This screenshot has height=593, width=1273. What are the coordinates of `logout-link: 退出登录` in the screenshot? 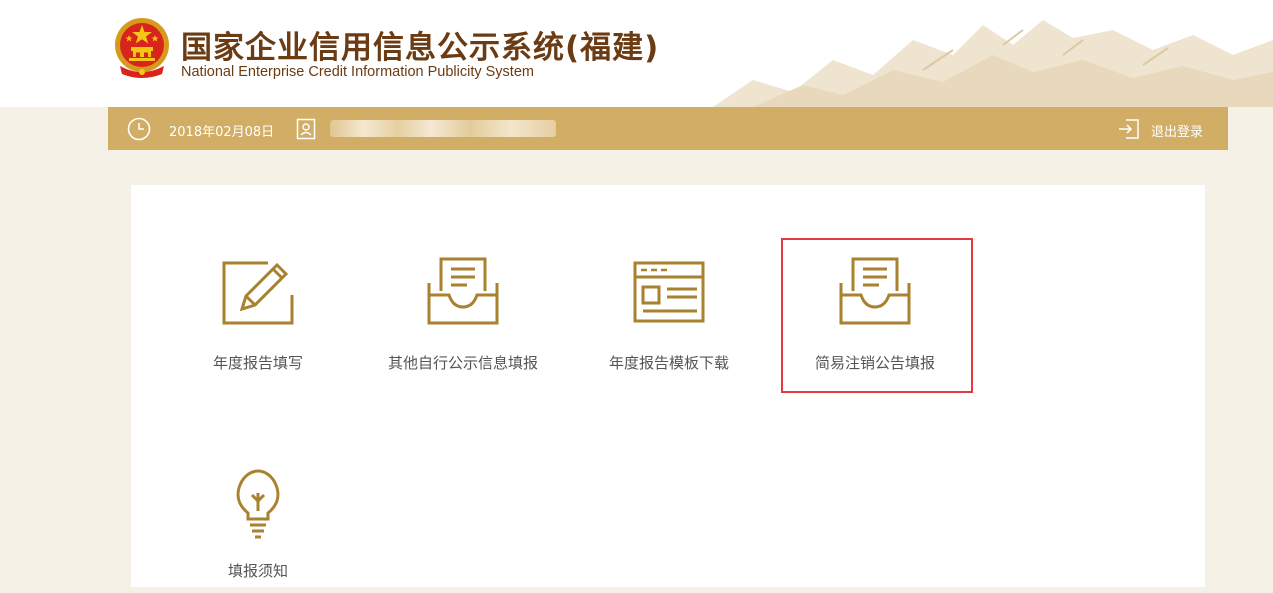 It's located at (1177, 130).